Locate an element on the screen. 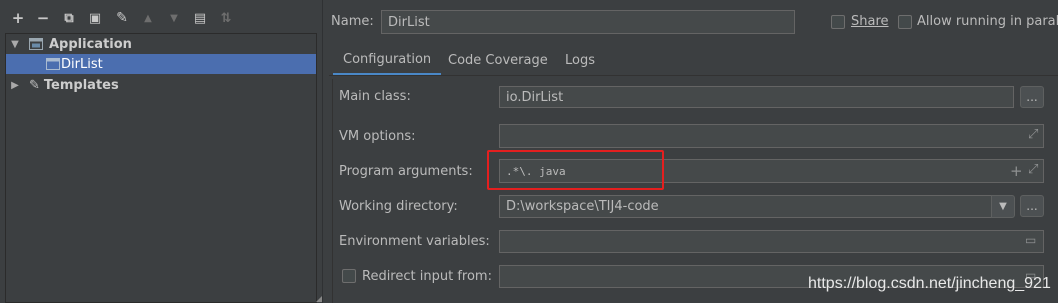 The height and width of the screenshot is (303, 1058). folder-icon: ▤ is located at coordinates (200, 18).